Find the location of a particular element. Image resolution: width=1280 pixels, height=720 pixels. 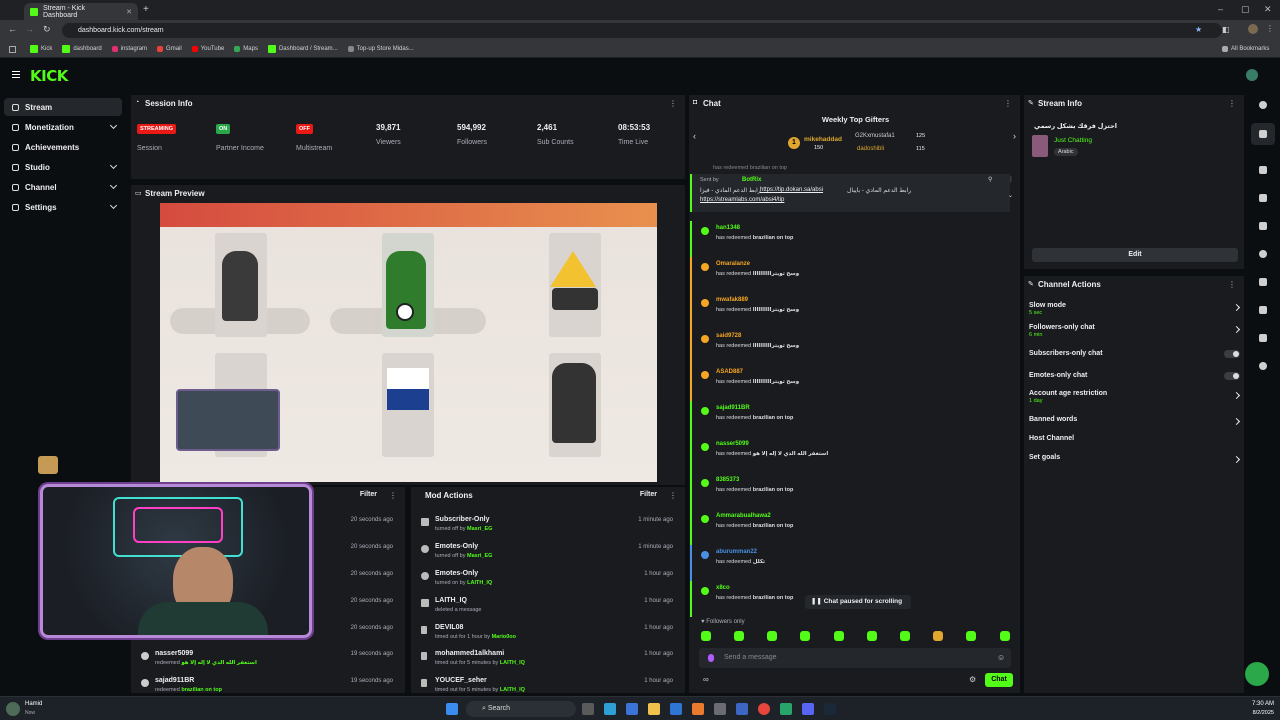

edge-icon is located at coordinates (610, 709).